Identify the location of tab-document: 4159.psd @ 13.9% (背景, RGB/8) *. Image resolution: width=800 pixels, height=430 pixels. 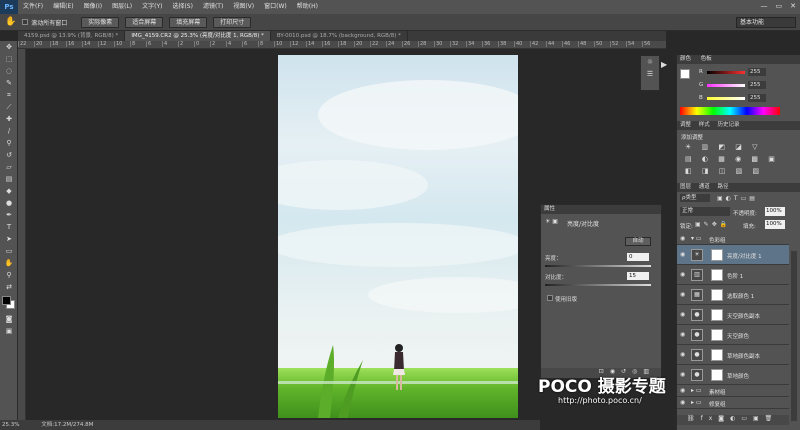
(72, 36).